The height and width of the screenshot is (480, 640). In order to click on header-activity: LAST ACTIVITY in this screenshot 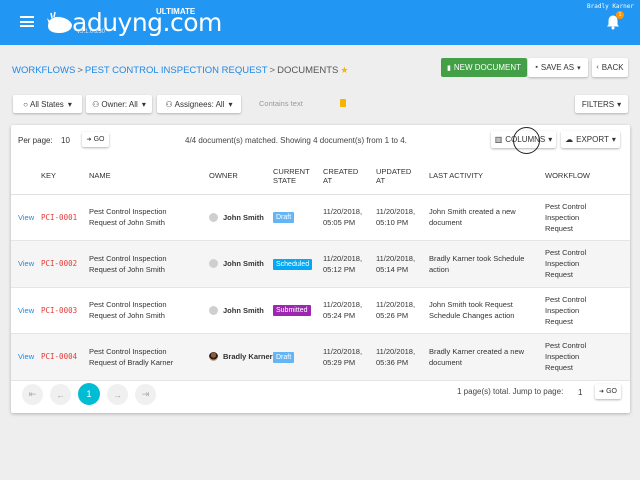, I will do `click(487, 176)`.